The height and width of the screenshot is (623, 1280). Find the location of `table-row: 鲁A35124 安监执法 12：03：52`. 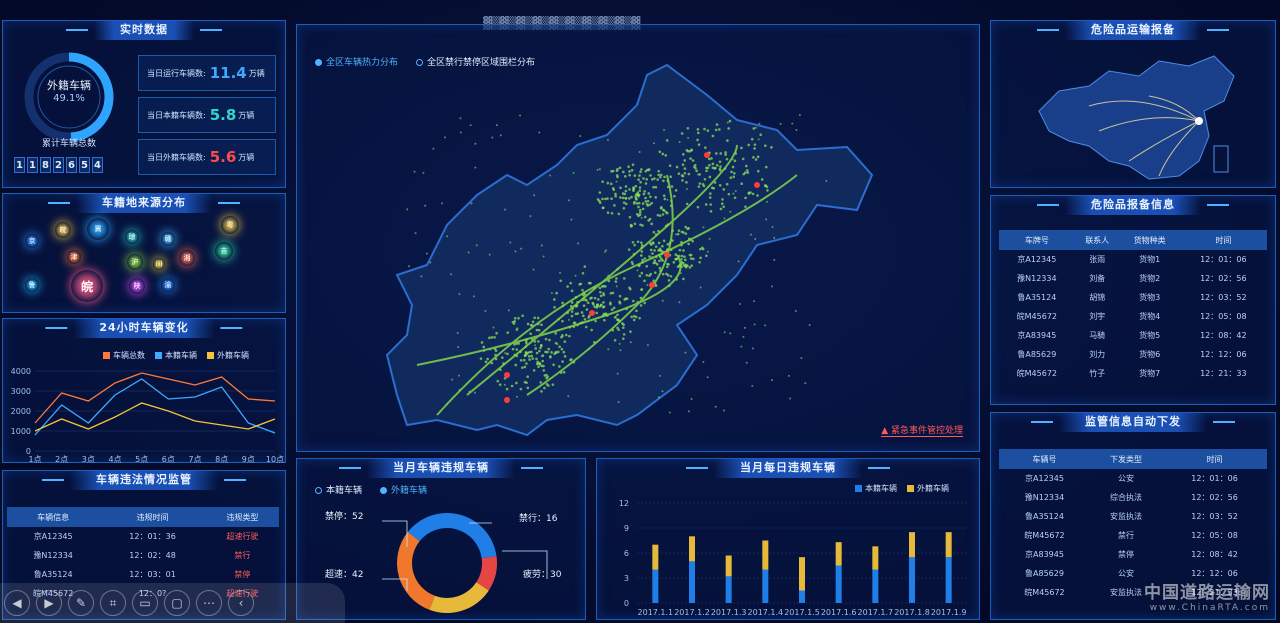

table-row: 鲁A35124 安监执法 12：03：52 is located at coordinates (1133, 516).